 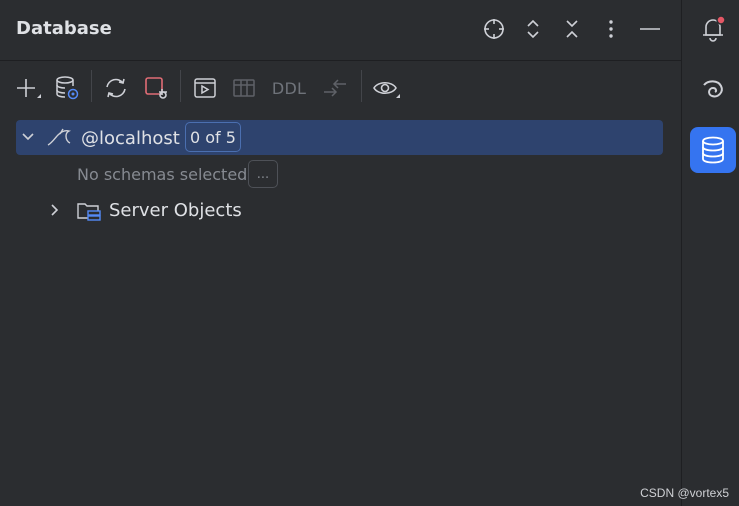 I want to click on data-source-properties-icon, so click(x=67, y=88).